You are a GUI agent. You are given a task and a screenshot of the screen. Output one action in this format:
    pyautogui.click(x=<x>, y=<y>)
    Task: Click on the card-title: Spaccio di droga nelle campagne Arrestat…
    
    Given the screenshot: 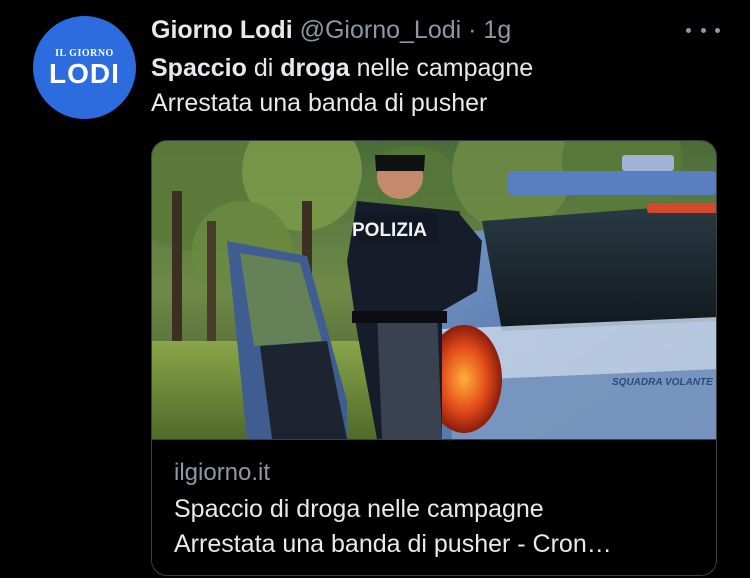 What is the action you would take?
    pyautogui.click(x=434, y=527)
    